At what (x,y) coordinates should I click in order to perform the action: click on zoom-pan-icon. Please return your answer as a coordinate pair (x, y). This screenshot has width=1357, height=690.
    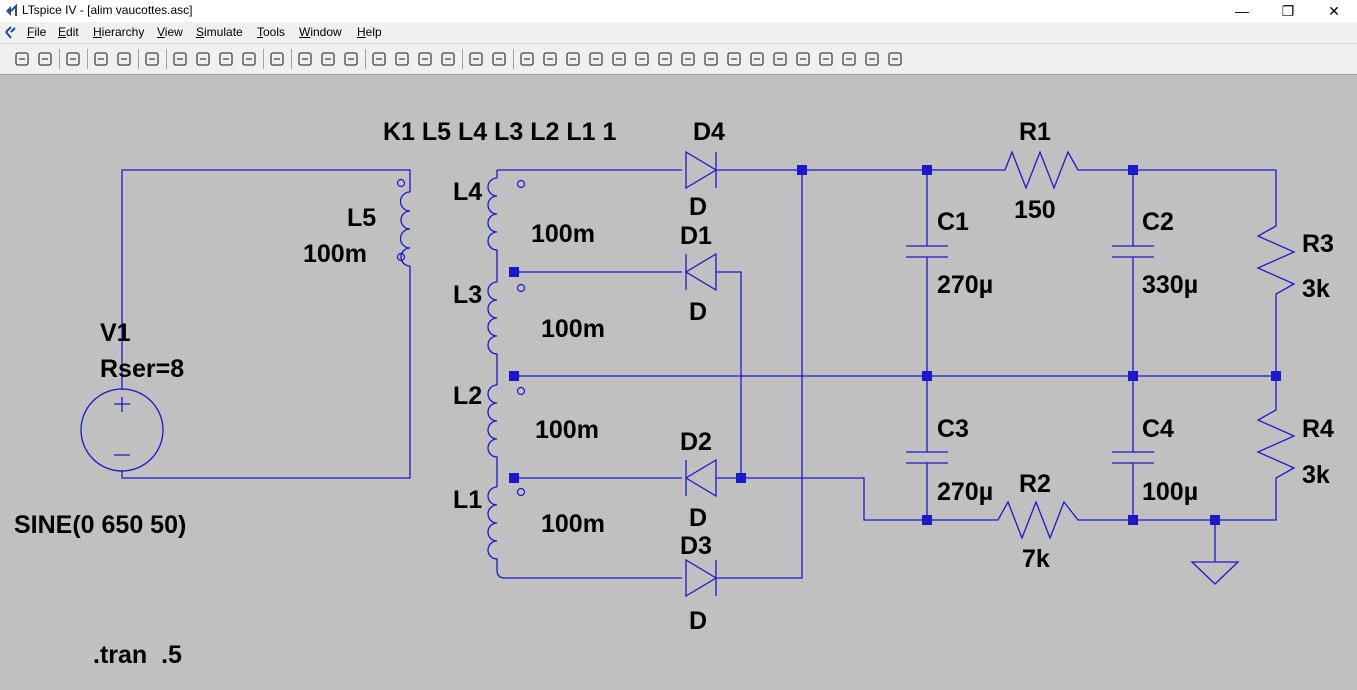
    Looking at the image, I should click on (203, 59).